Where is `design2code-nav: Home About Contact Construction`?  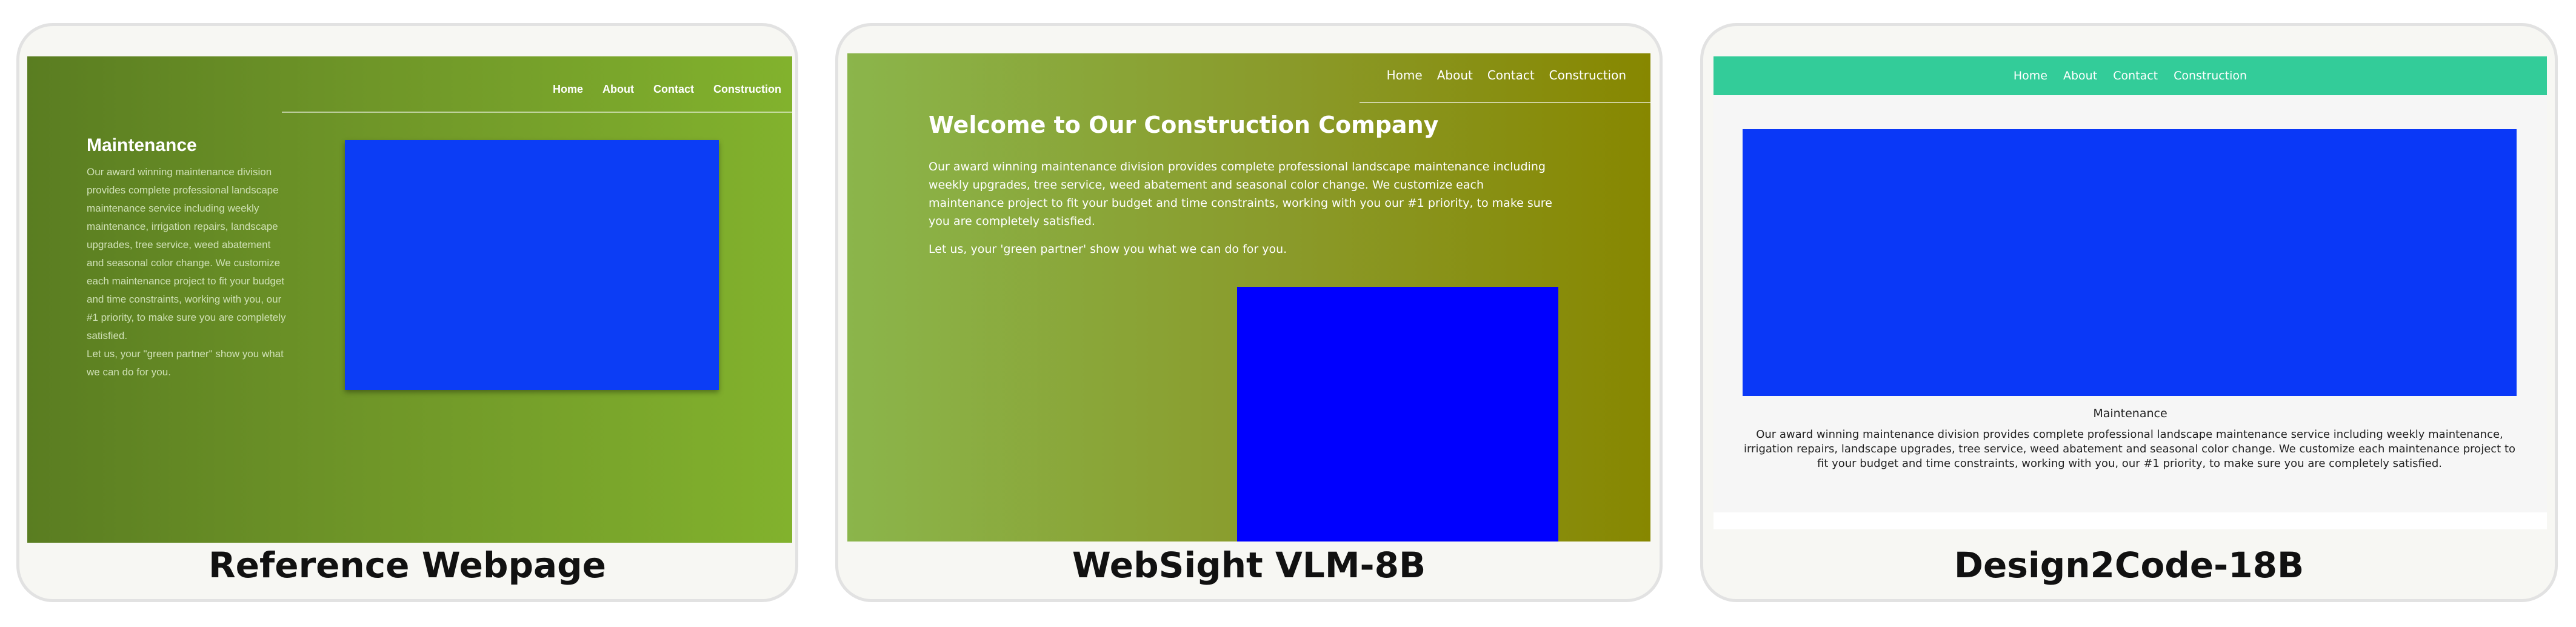
design2code-nav: Home About Contact Construction is located at coordinates (2130, 75).